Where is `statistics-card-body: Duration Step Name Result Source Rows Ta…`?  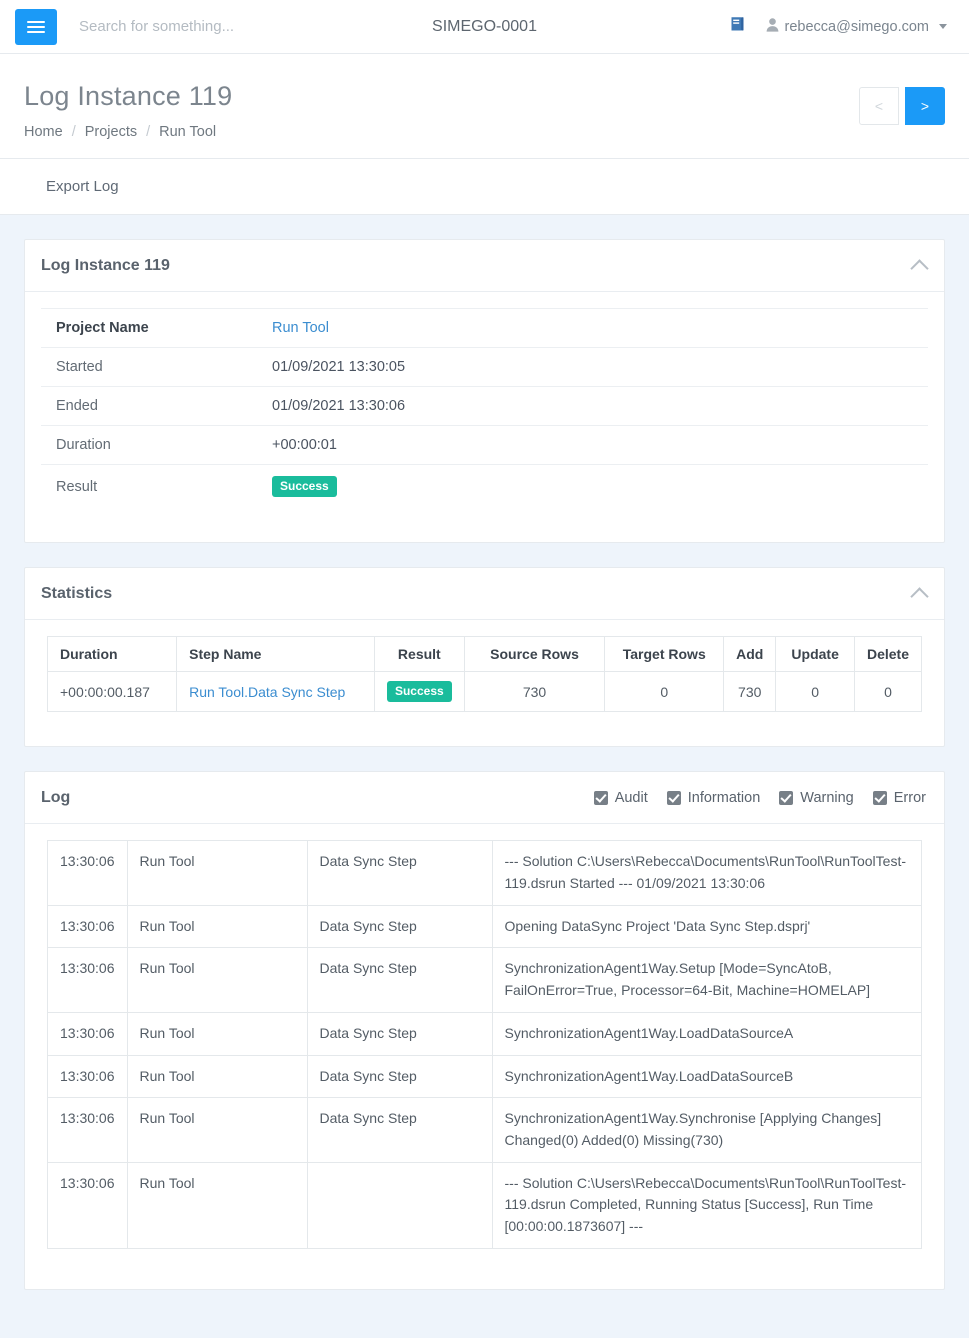
statistics-card-body: Duration Step Name Result Source Rows Ta… is located at coordinates (484, 683).